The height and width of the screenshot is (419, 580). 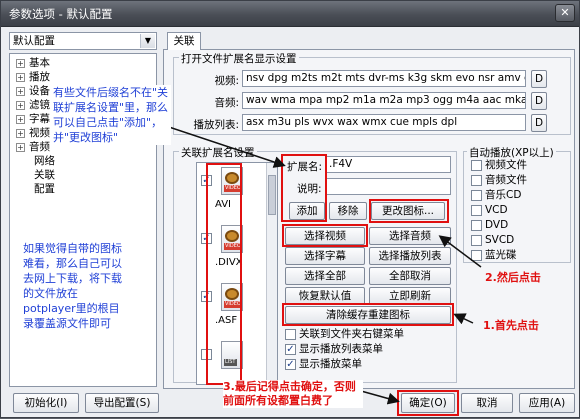 I want to click on tree-item-label: 网络, so click(x=44, y=161).